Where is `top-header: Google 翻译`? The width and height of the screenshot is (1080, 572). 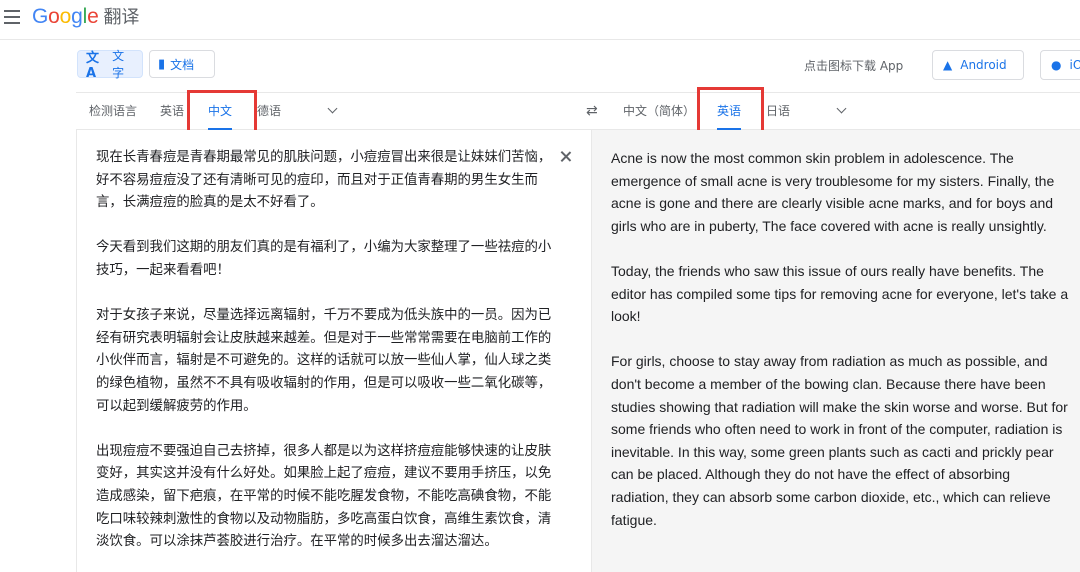
top-header: Google 翻译 is located at coordinates (540, 20).